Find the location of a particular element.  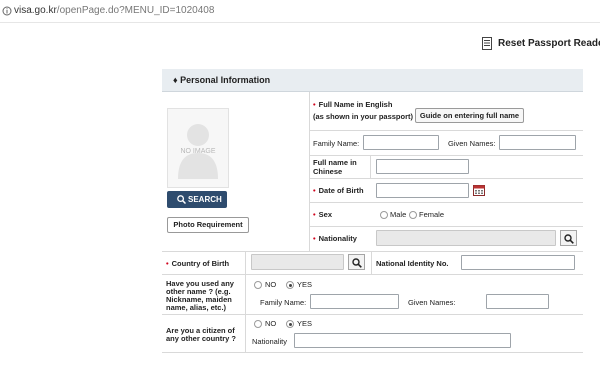

reset-label: Reset Passport Reader is located at coordinates (549, 43).